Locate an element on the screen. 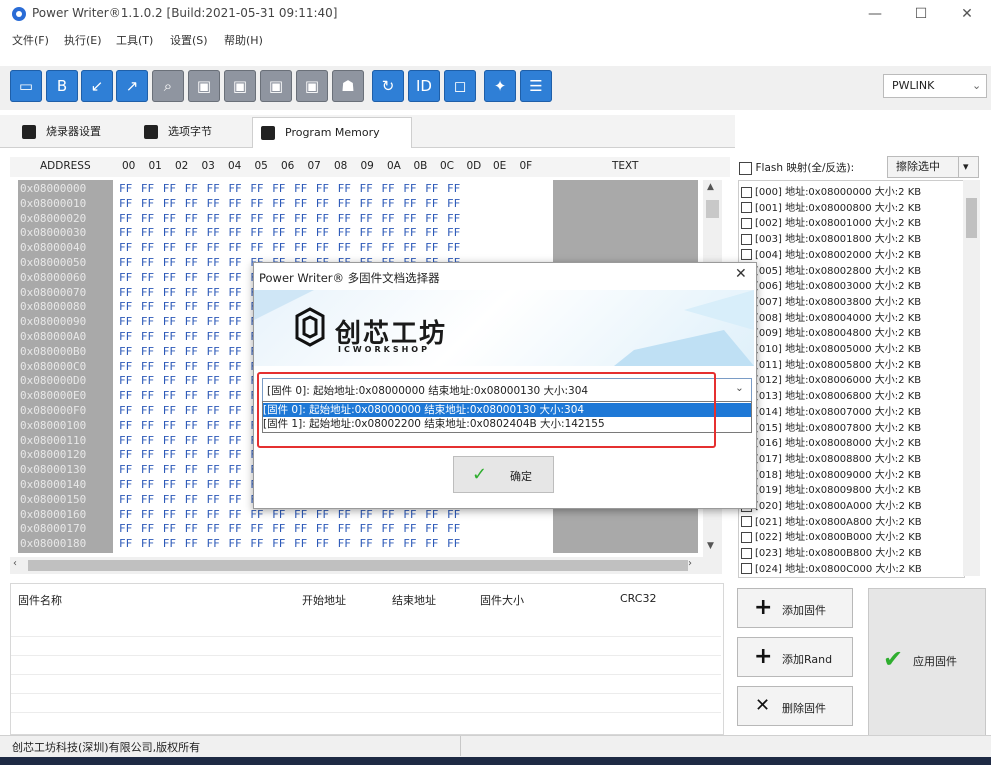 This screenshot has width=991, height=765. flash-sector-item: [021] 地址:0x0800A800 大小:2 KB is located at coordinates (831, 520).